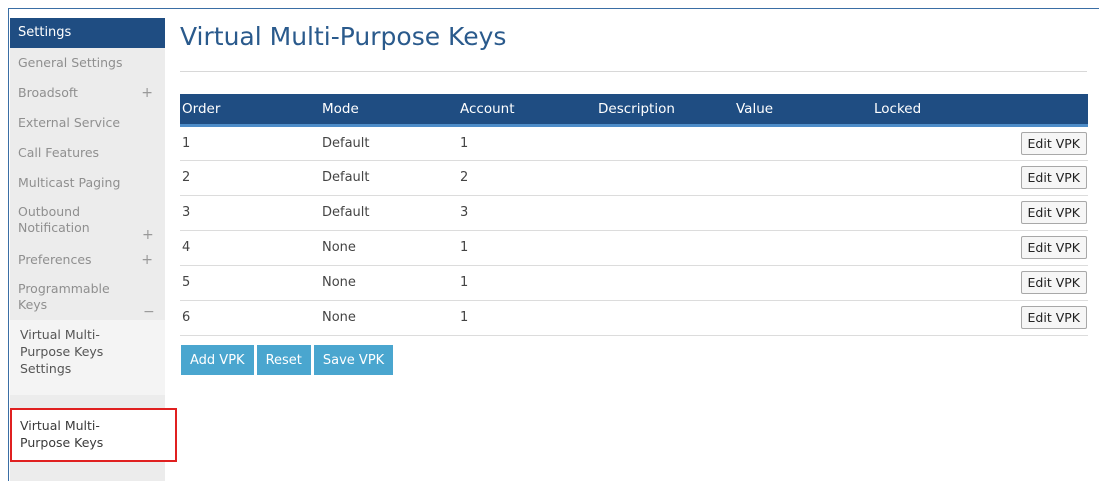 The width and height of the screenshot is (1099, 481). Describe the element at coordinates (941, 110) in the screenshot. I see `column-header-locked: Locked` at that location.